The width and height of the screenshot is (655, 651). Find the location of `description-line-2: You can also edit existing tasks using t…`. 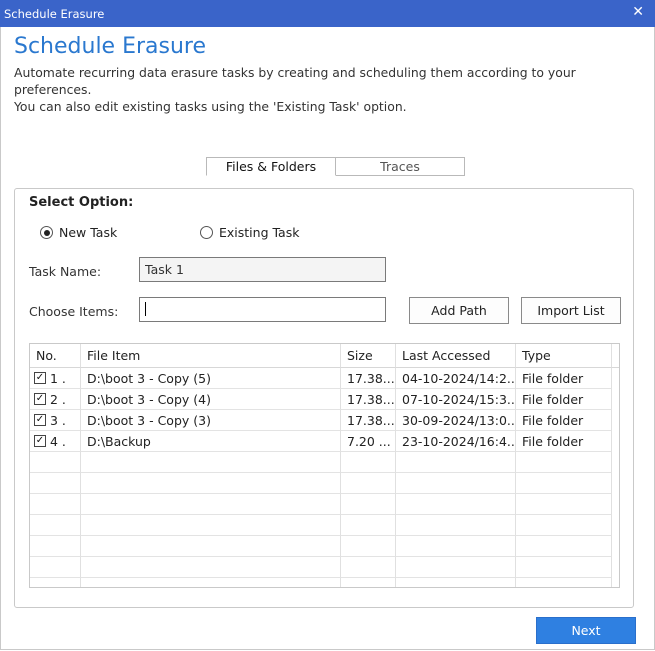

description-line-2: You can also edit existing tasks using t… is located at coordinates (210, 106).